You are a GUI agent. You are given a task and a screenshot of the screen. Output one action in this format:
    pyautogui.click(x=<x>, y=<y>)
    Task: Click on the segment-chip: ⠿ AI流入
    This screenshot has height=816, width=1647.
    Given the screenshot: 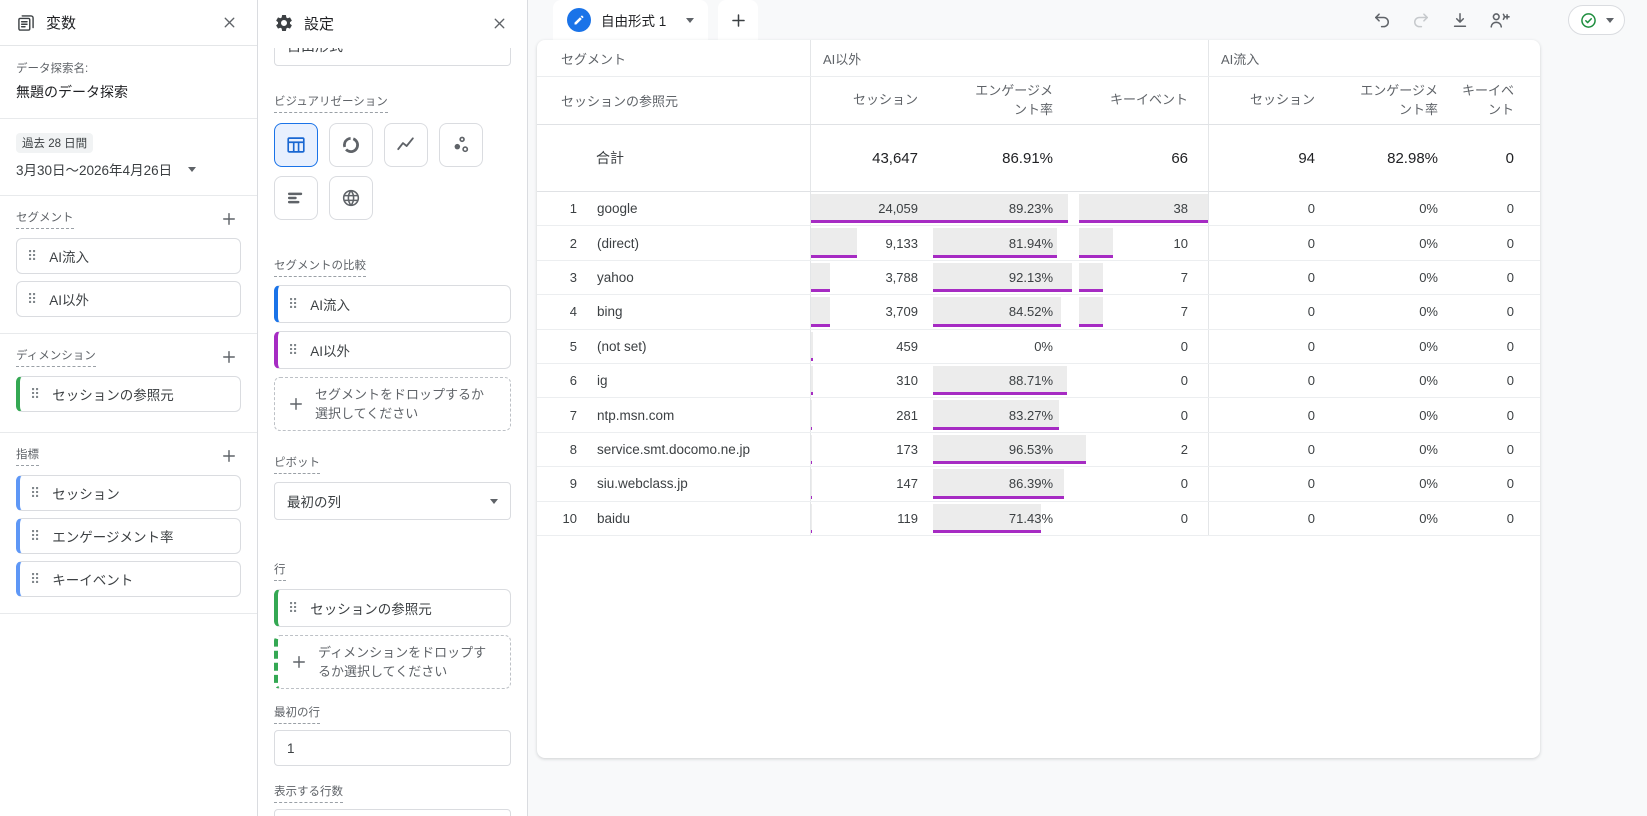 What is the action you would take?
    pyautogui.click(x=128, y=256)
    